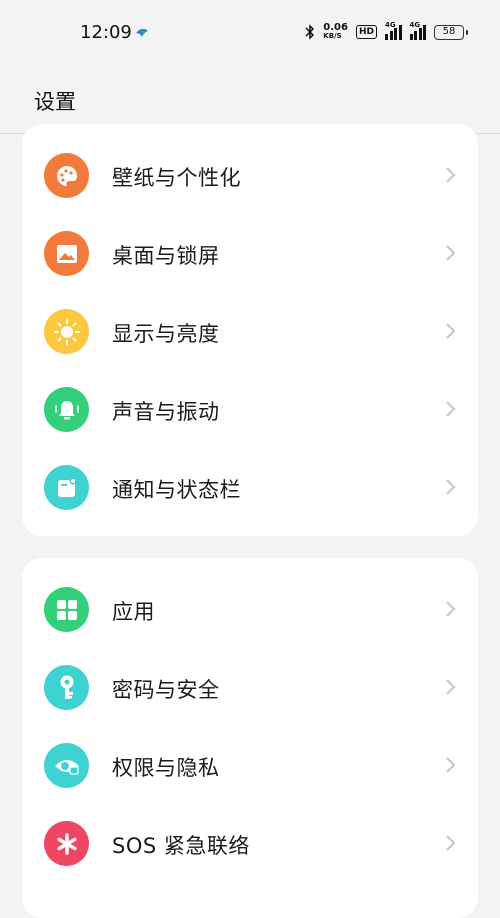 The image size is (500, 918). I want to click on signal-strength-icon-sim2: 4G, so click(417, 30).